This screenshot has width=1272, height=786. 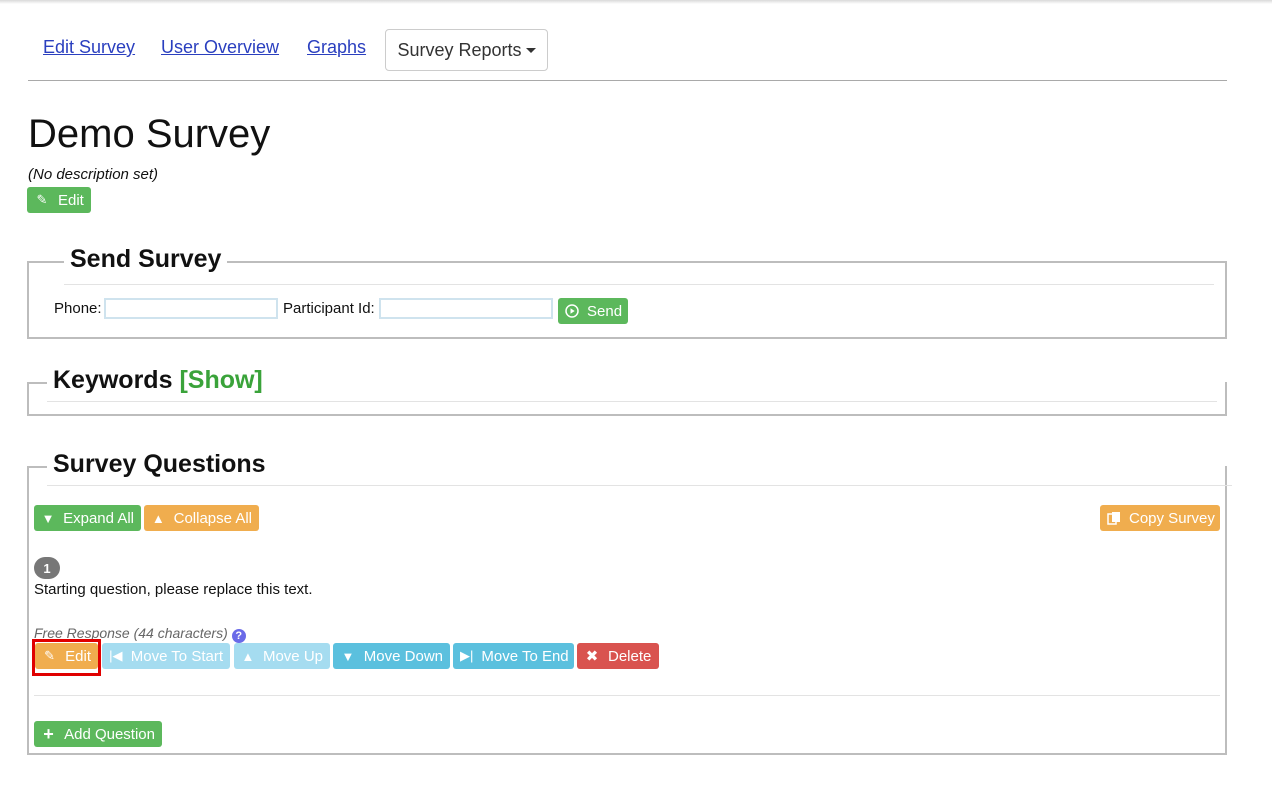 I want to click on copy-icon, so click(x=1114, y=518).